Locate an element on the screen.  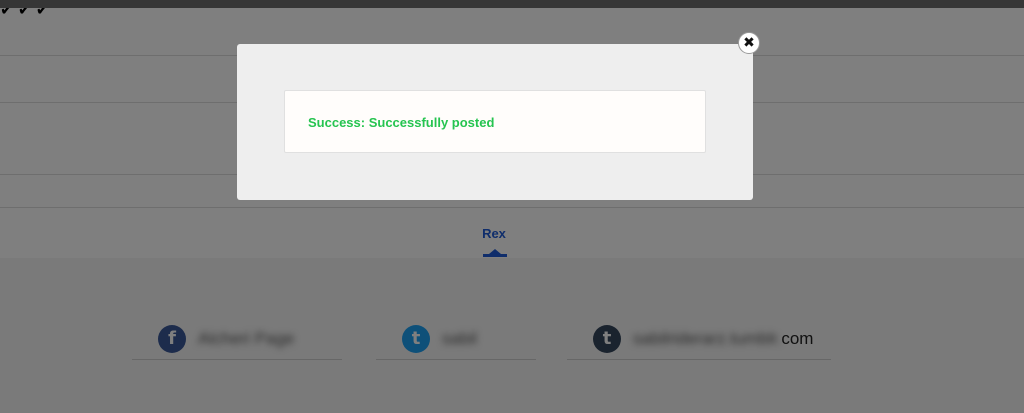
success-message: Success: Successfully posted is located at coordinates (401, 122).